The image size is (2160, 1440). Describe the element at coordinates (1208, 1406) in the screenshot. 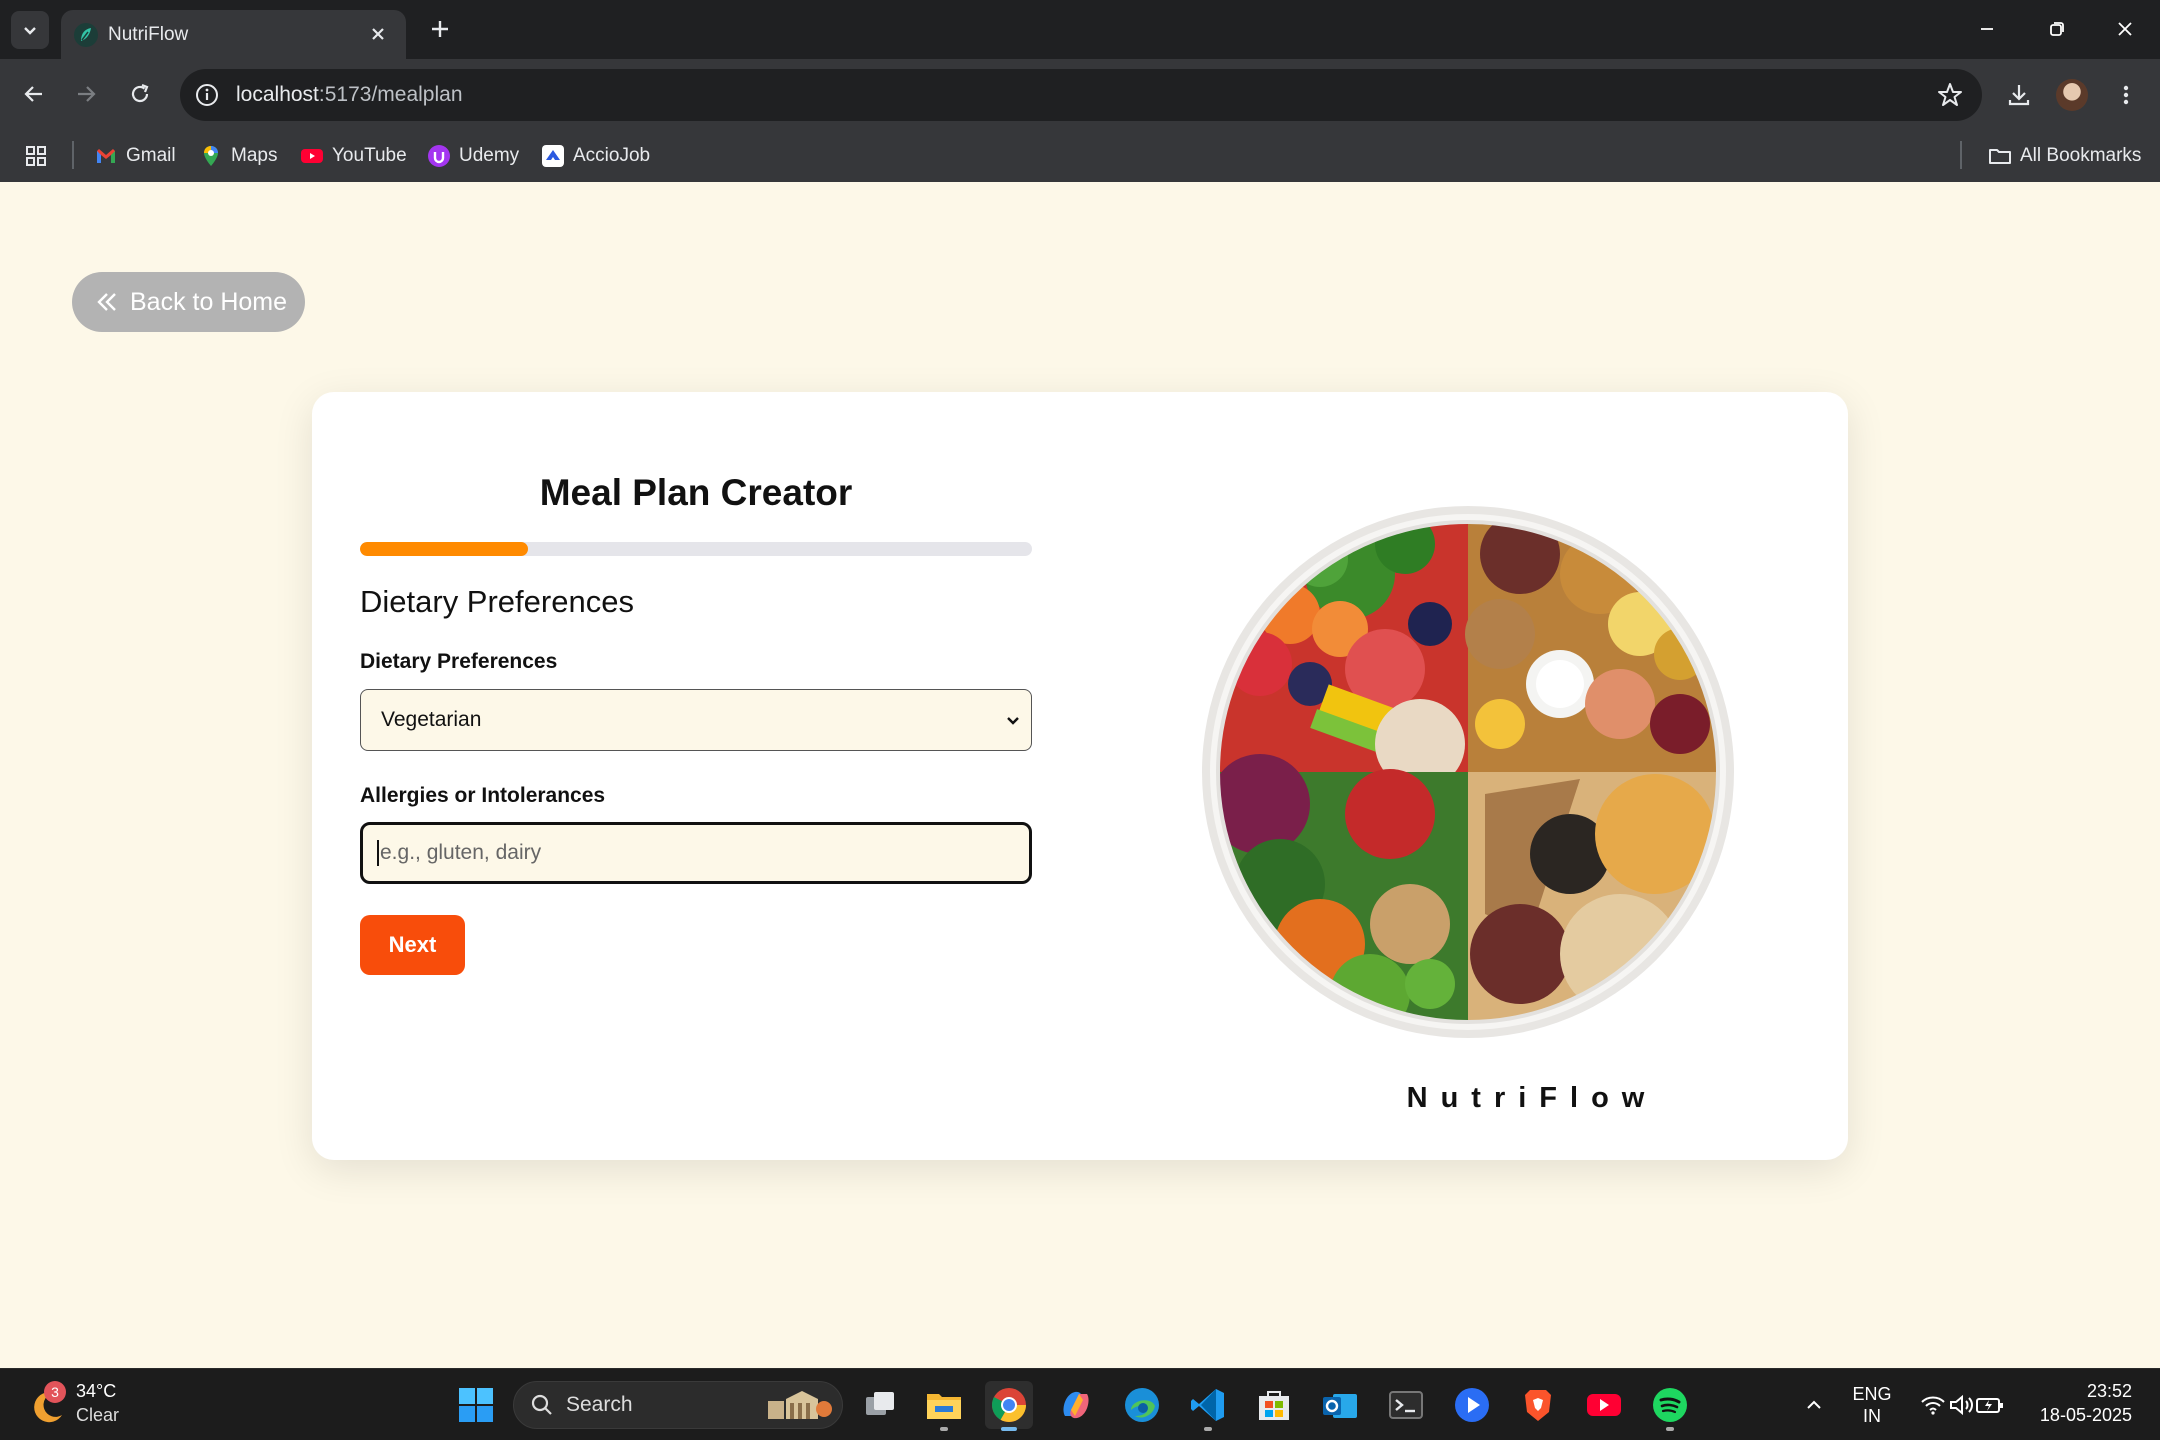

I see `vscode-app` at that location.